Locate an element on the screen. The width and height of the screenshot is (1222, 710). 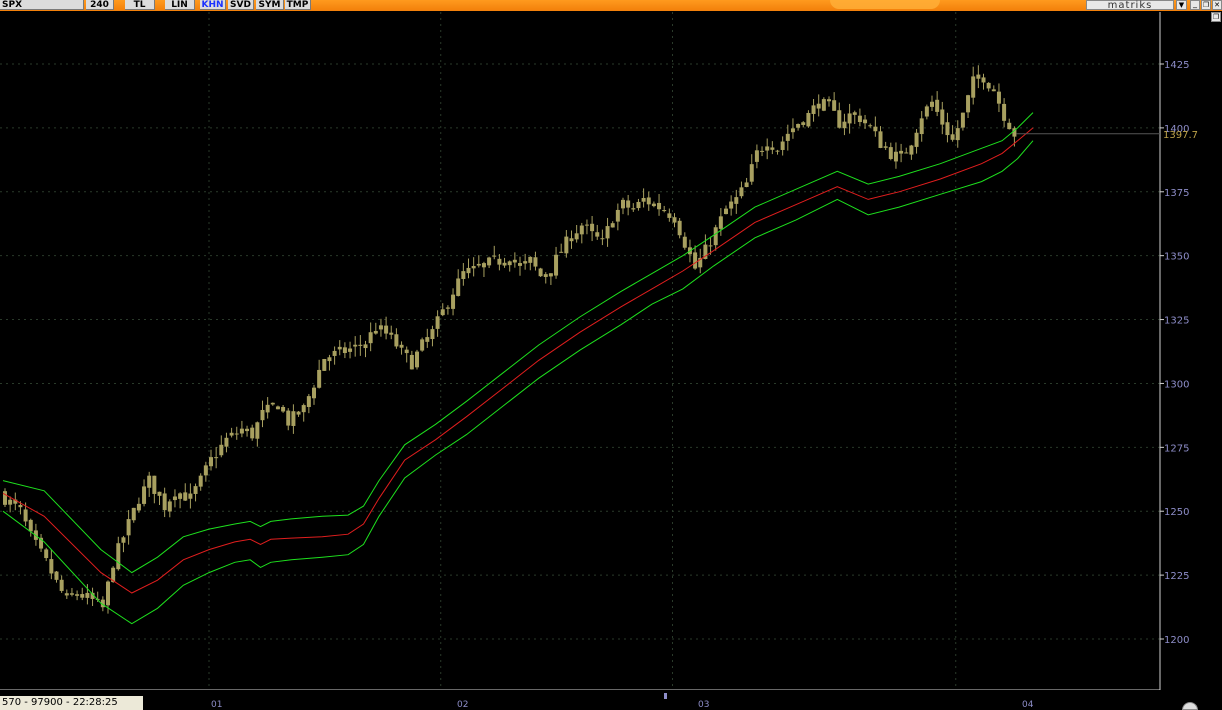
svd-button: SVD is located at coordinates (241, 5).